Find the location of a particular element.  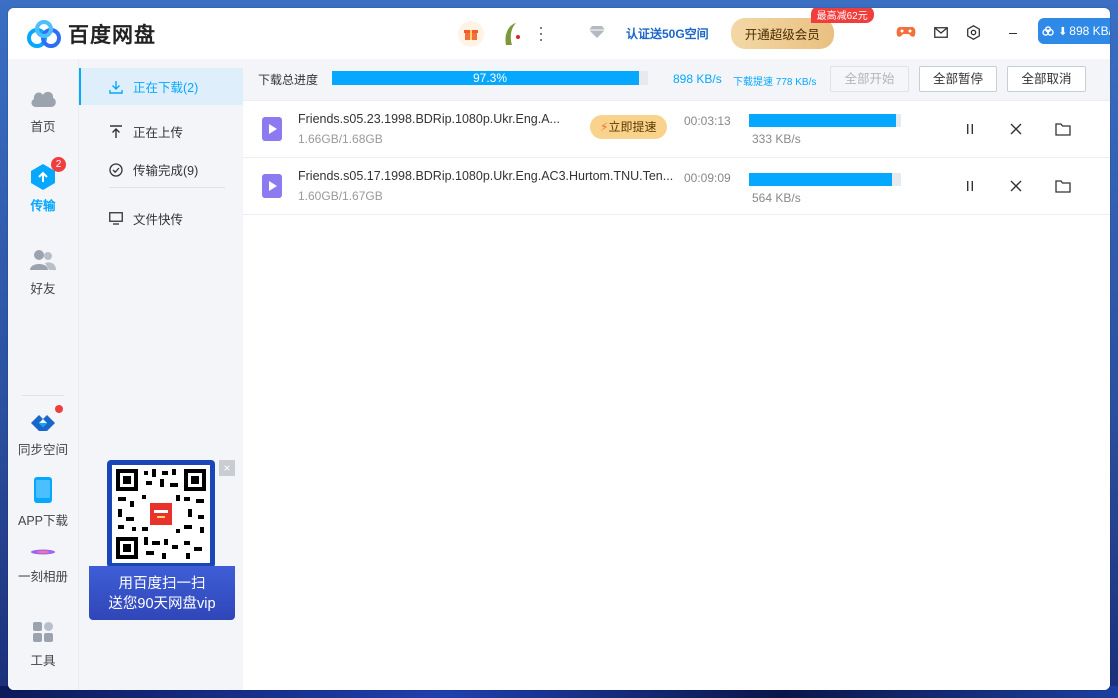

settings-icon is located at coordinates (973, 33).